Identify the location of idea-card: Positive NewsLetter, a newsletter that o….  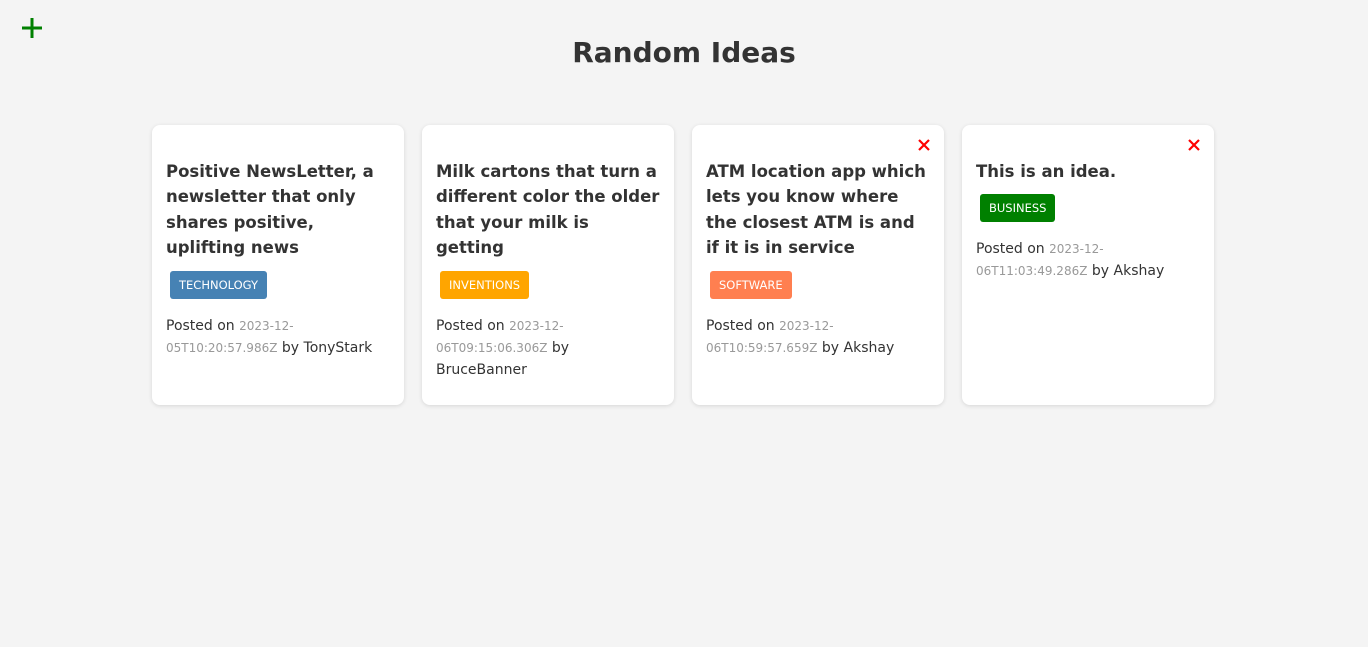
(278, 265).